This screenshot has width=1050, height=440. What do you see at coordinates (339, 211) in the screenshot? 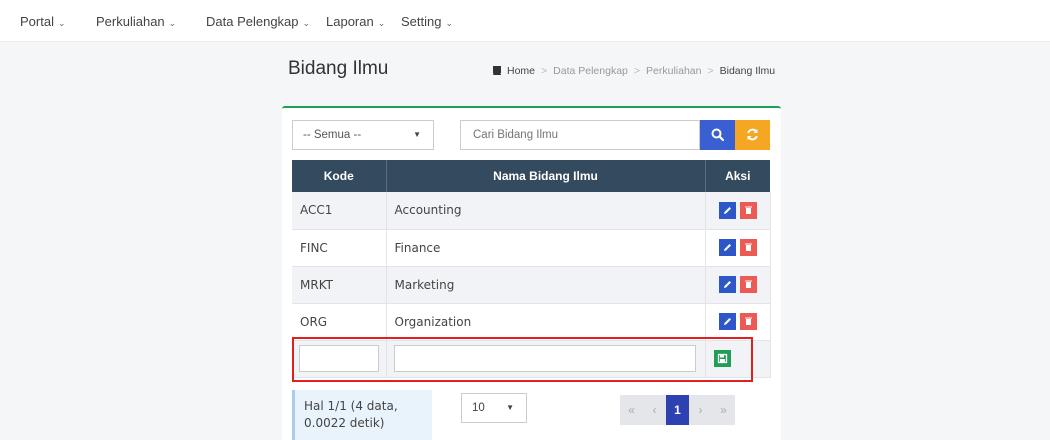
I see `cell-kode: ACC1` at bounding box center [339, 211].